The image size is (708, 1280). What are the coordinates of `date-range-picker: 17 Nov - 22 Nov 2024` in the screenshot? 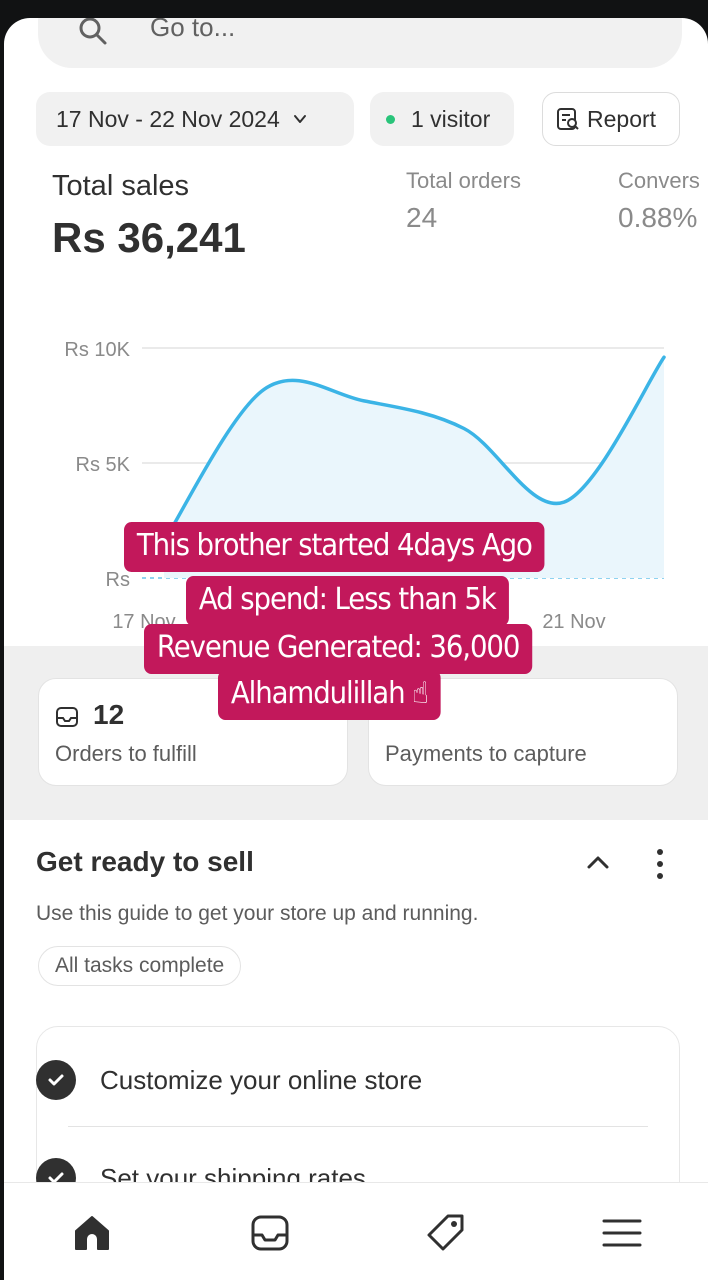 It's located at (195, 119).